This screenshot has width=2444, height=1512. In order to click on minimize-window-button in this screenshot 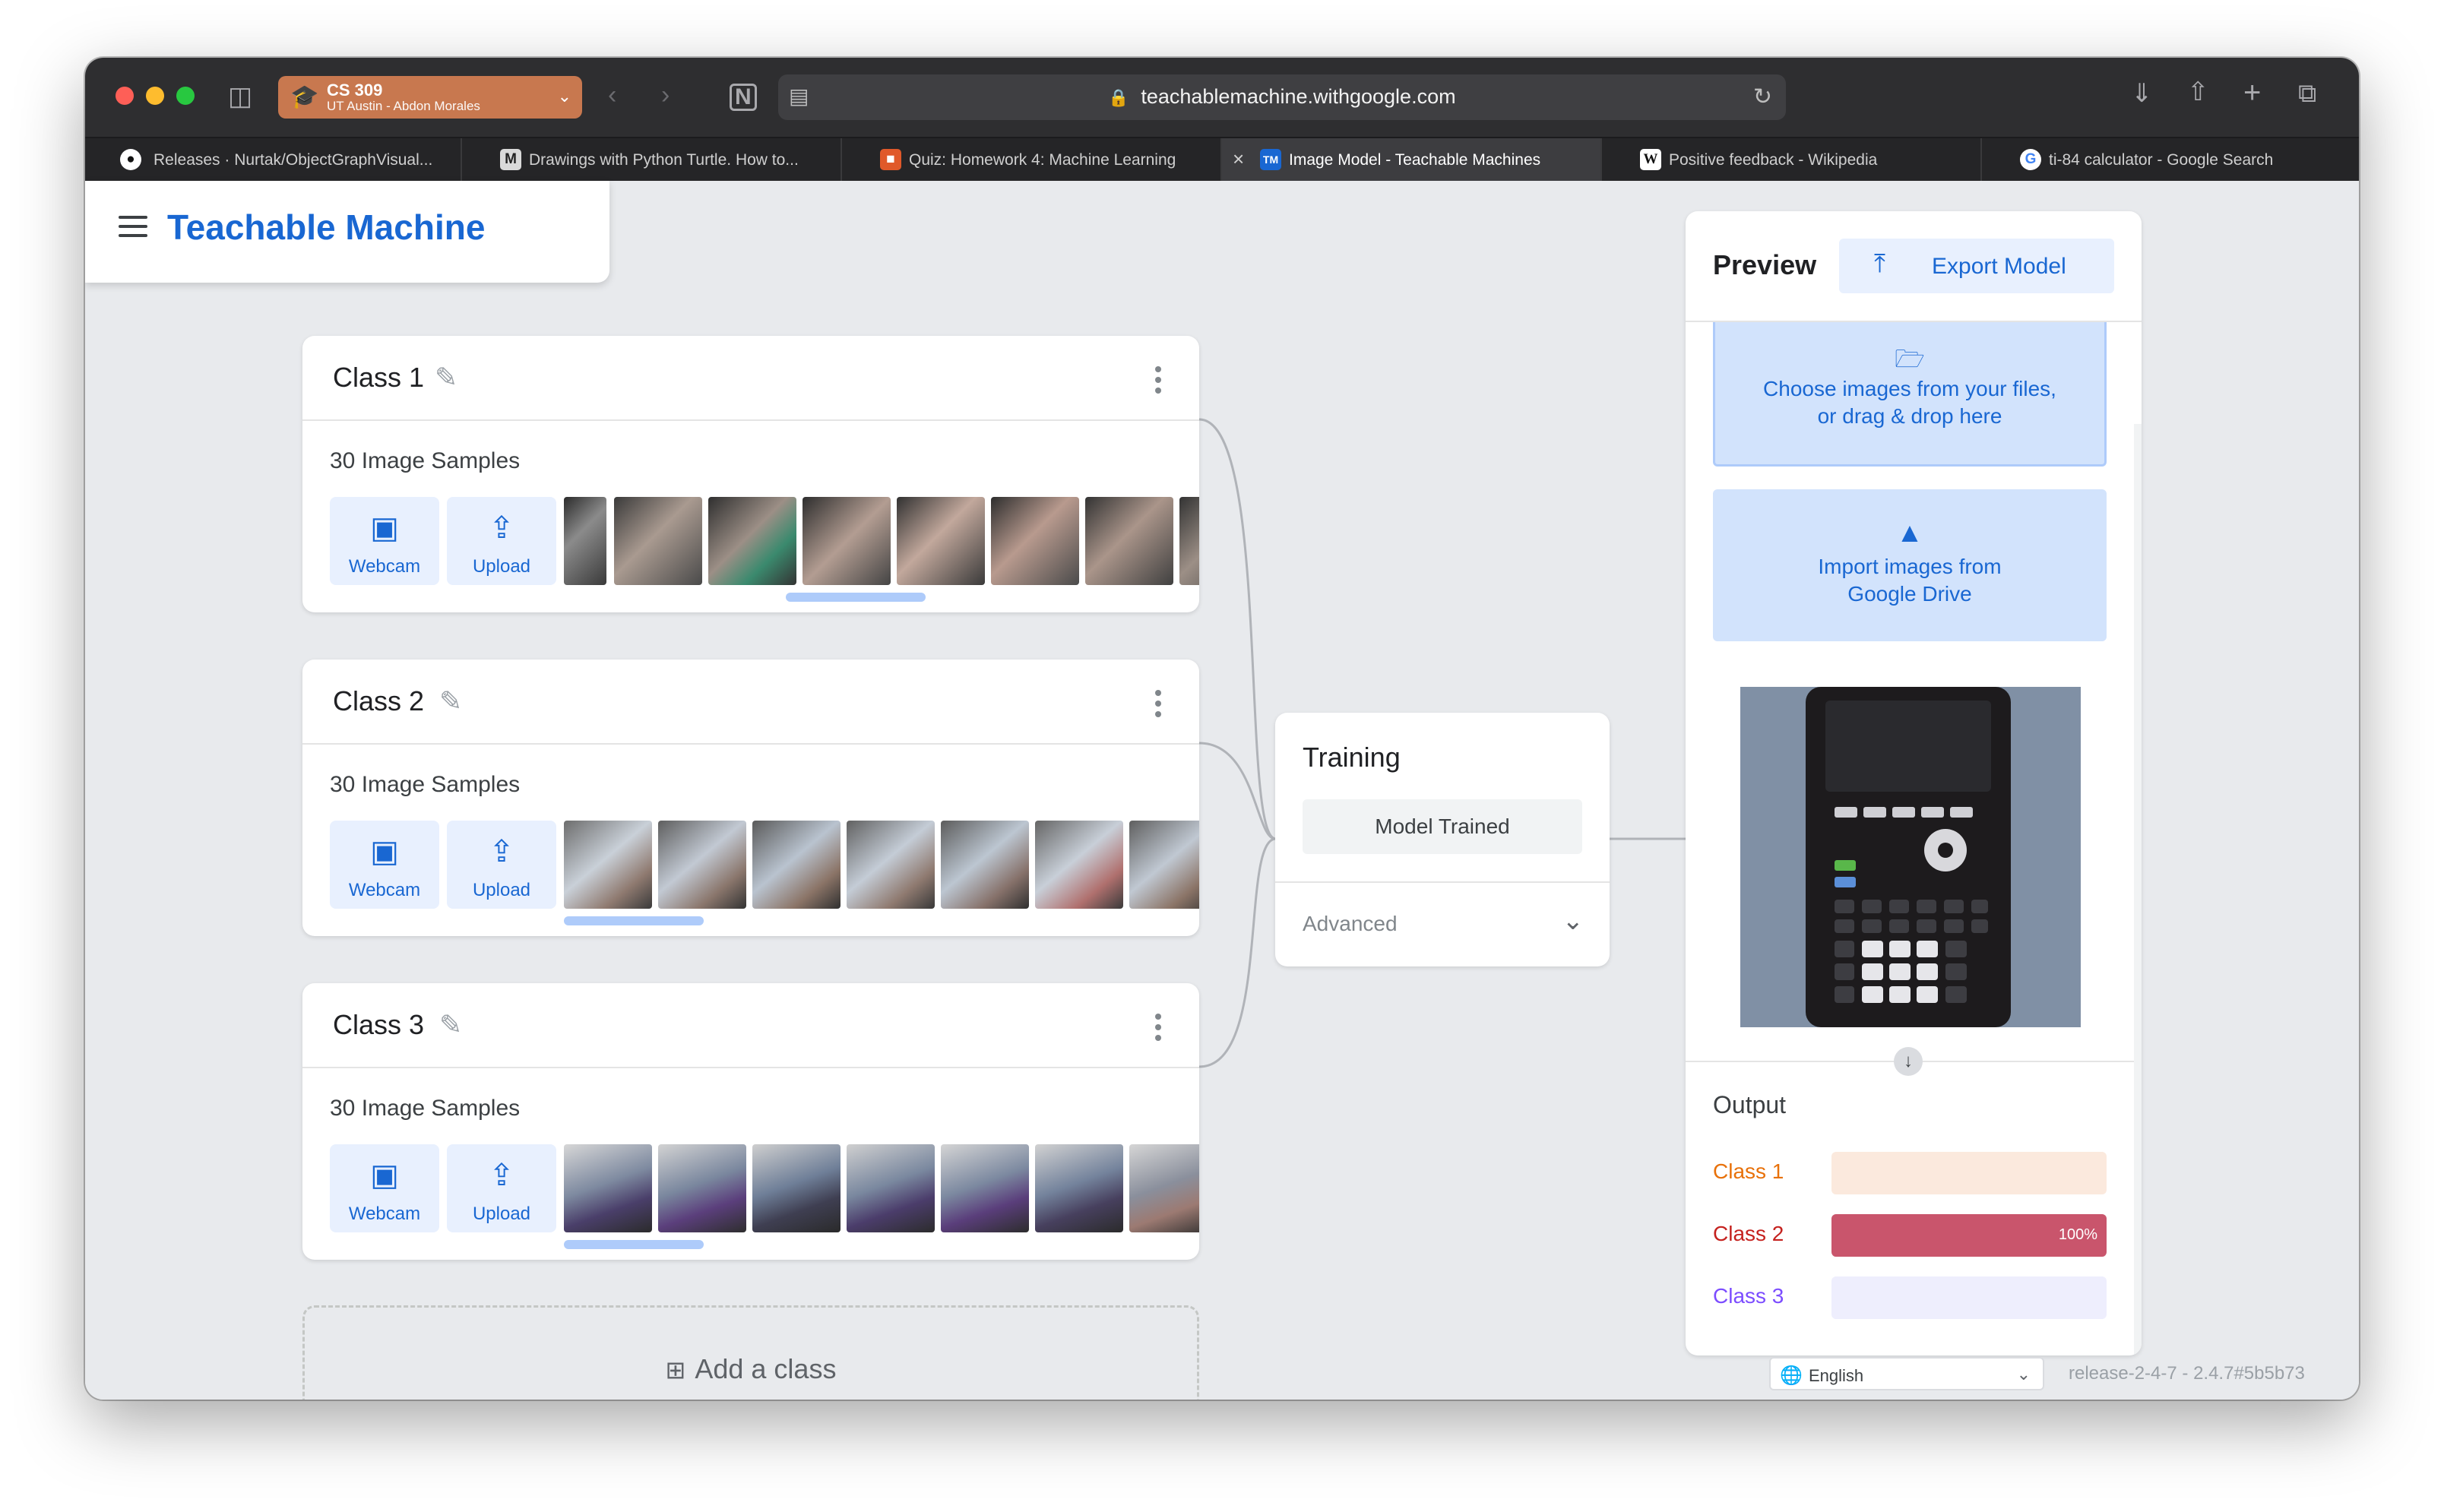, I will do `click(155, 96)`.